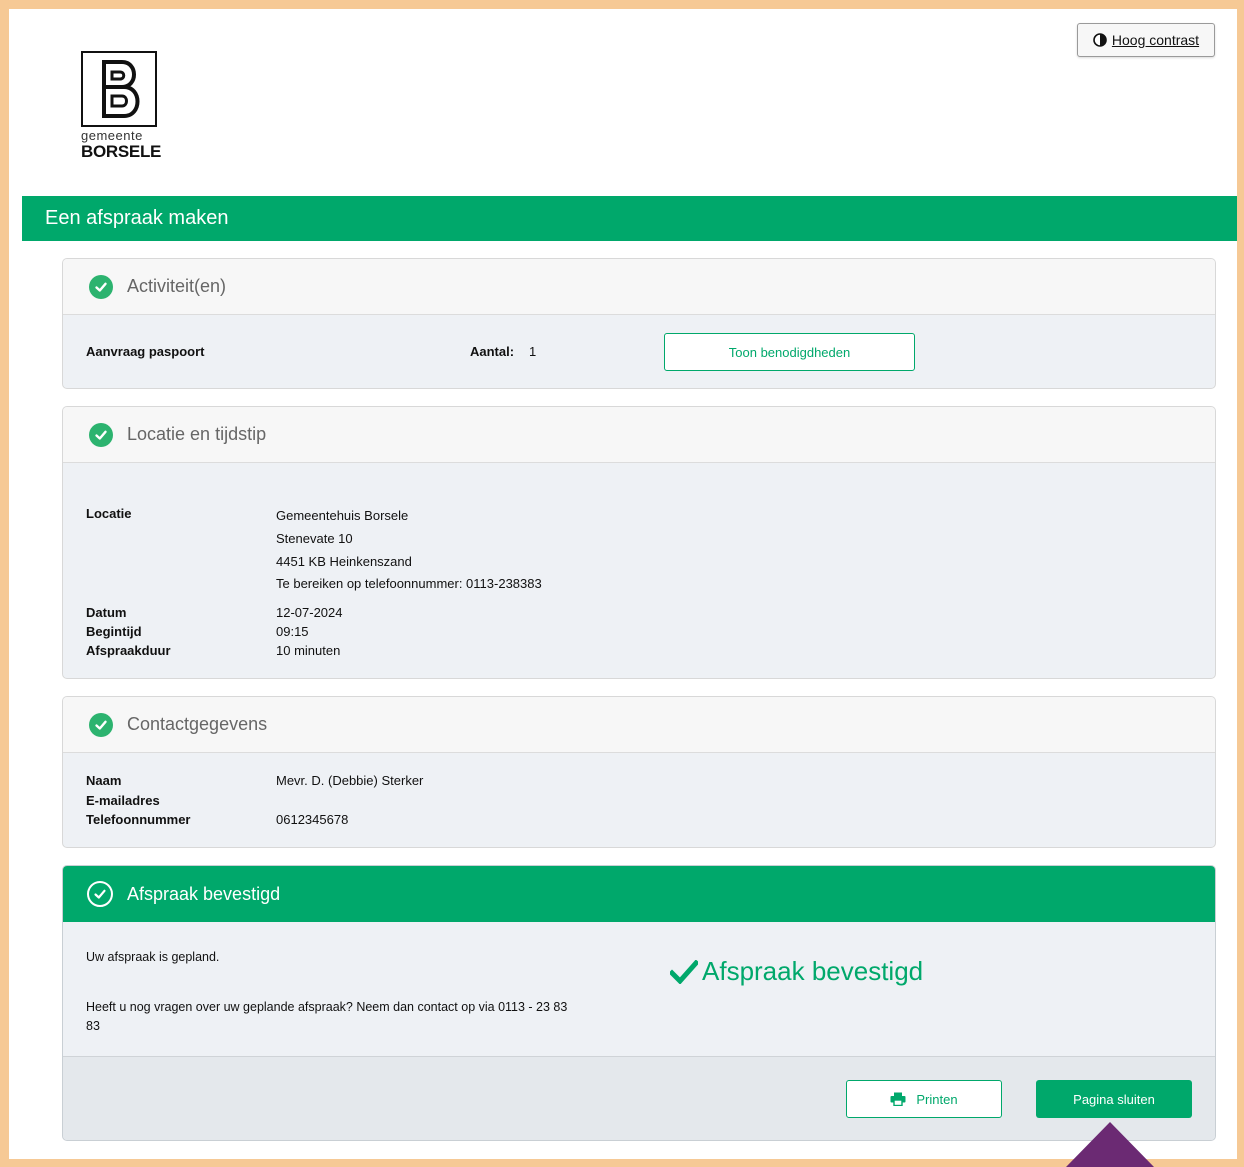 This screenshot has height=1167, width=1244. What do you see at coordinates (114, 631) in the screenshot?
I see `start-time-label: Begintijd` at bounding box center [114, 631].